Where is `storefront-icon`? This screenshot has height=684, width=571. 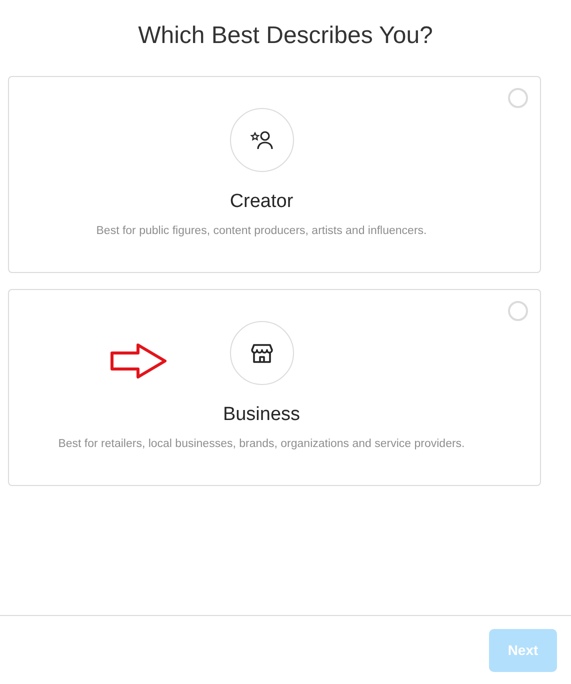 storefront-icon is located at coordinates (261, 353).